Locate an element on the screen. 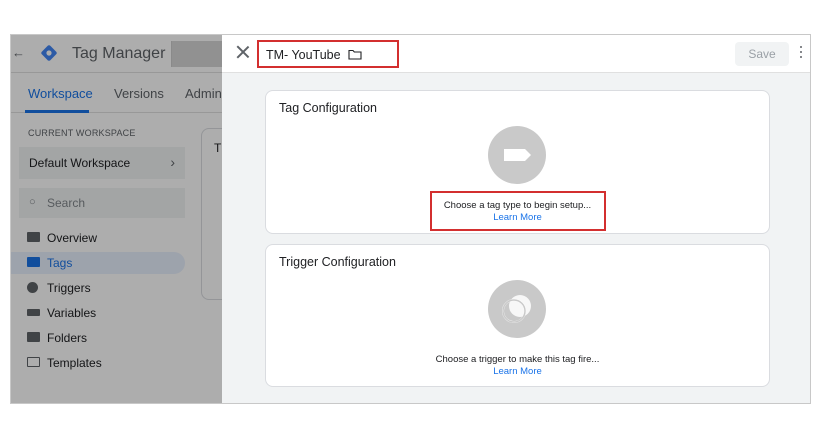 The image size is (821, 437). tag-type-placeholder is located at coordinates (517, 155).